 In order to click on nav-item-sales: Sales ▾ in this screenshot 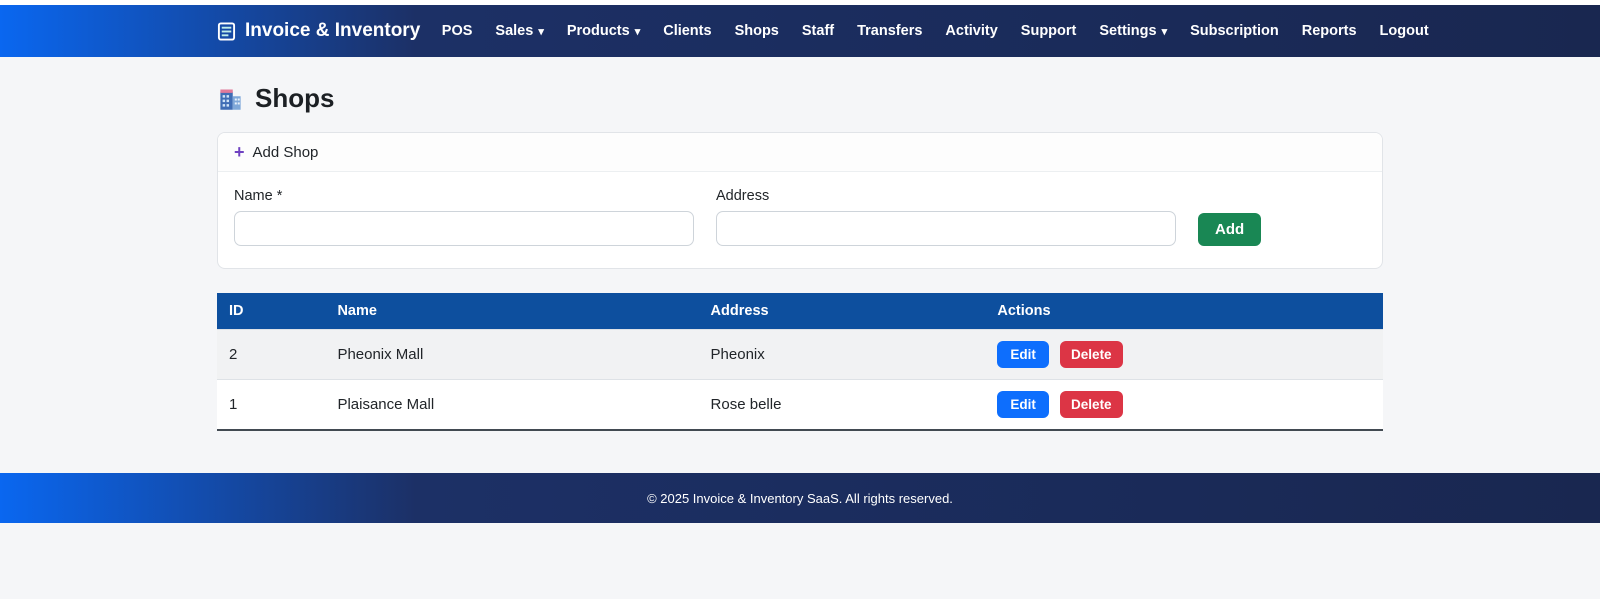, I will do `click(519, 31)`.